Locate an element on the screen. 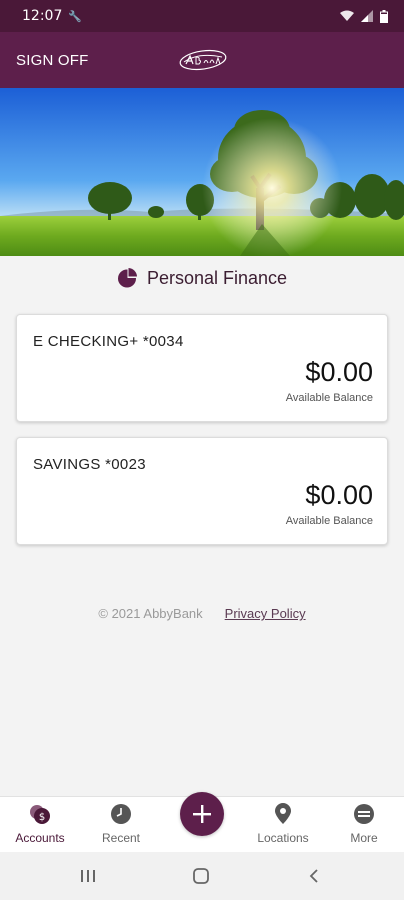 This screenshot has width=404, height=900. abbybank-logo is located at coordinates (203, 60).